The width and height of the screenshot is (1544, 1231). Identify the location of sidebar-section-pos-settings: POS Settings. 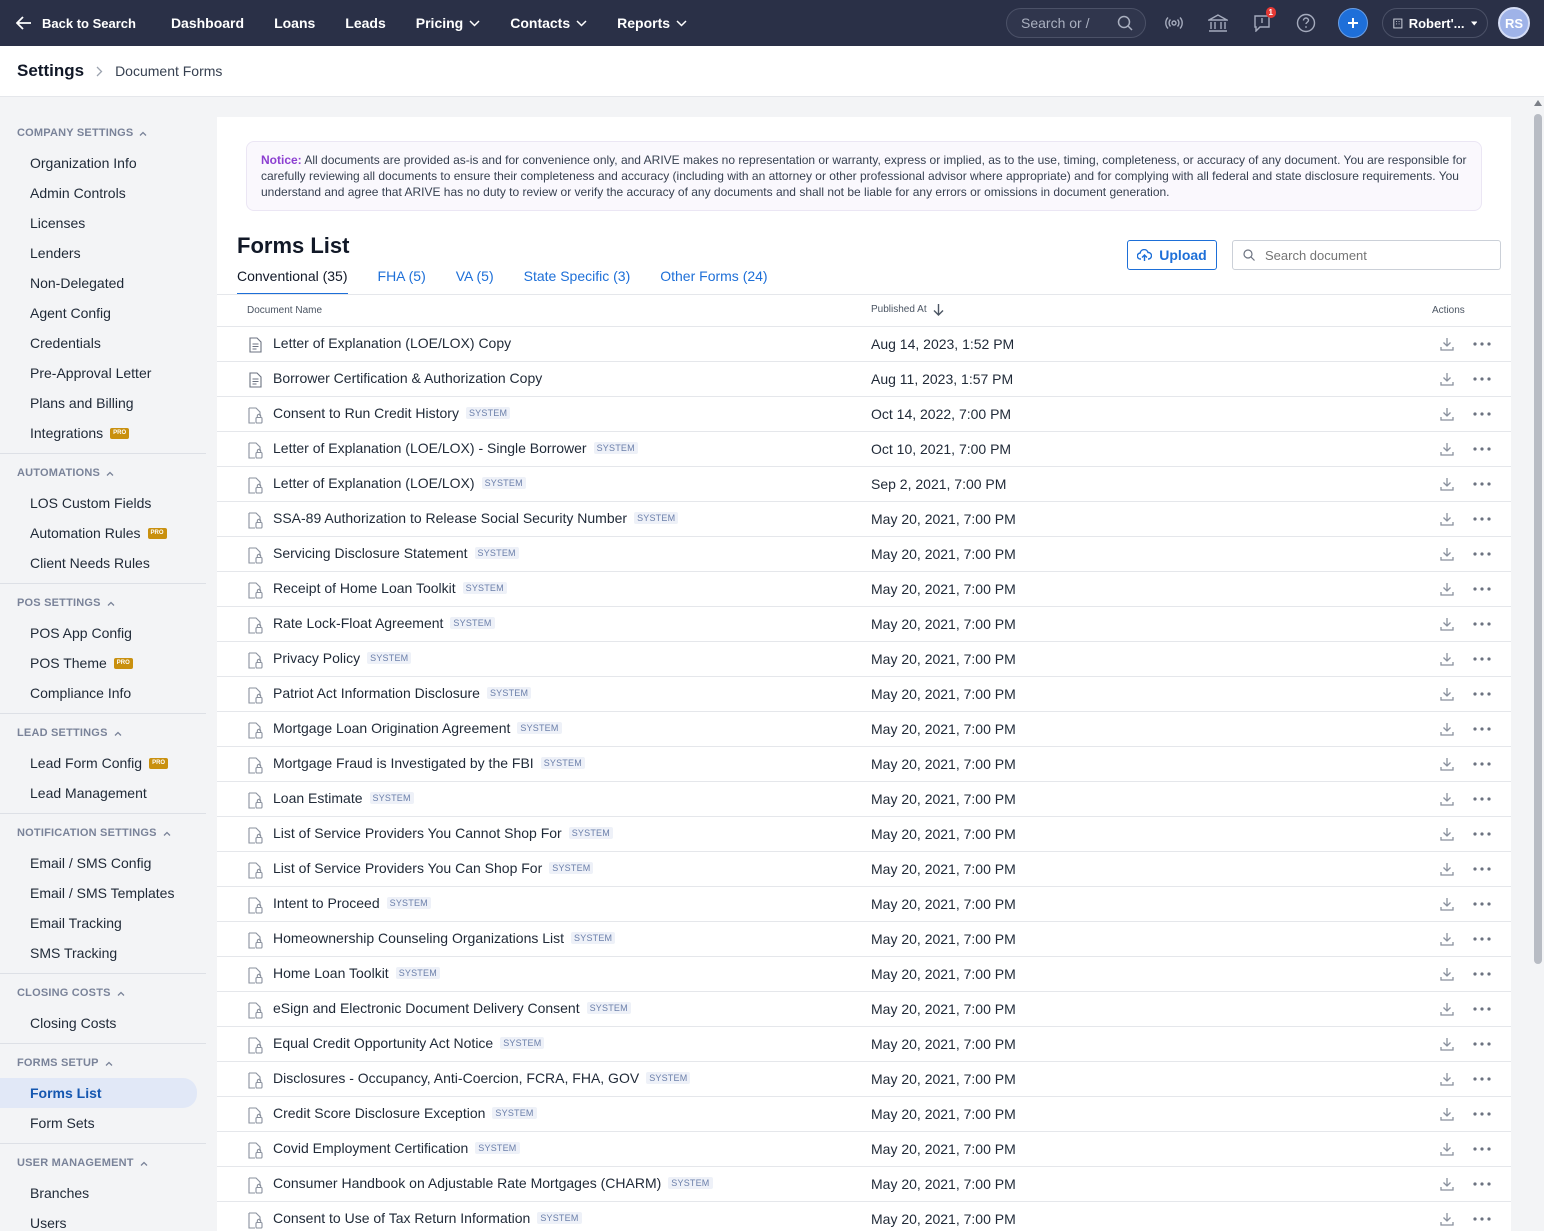
(103, 603).